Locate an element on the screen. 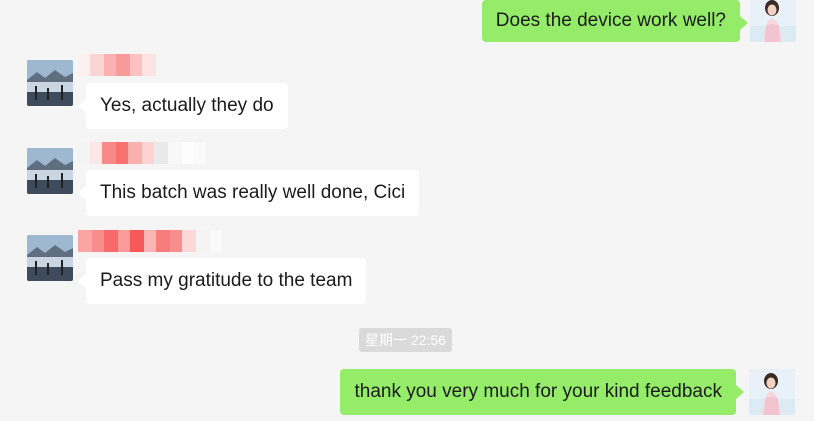  message-bubble-outgoing: Does the device work well? is located at coordinates (615, 21).